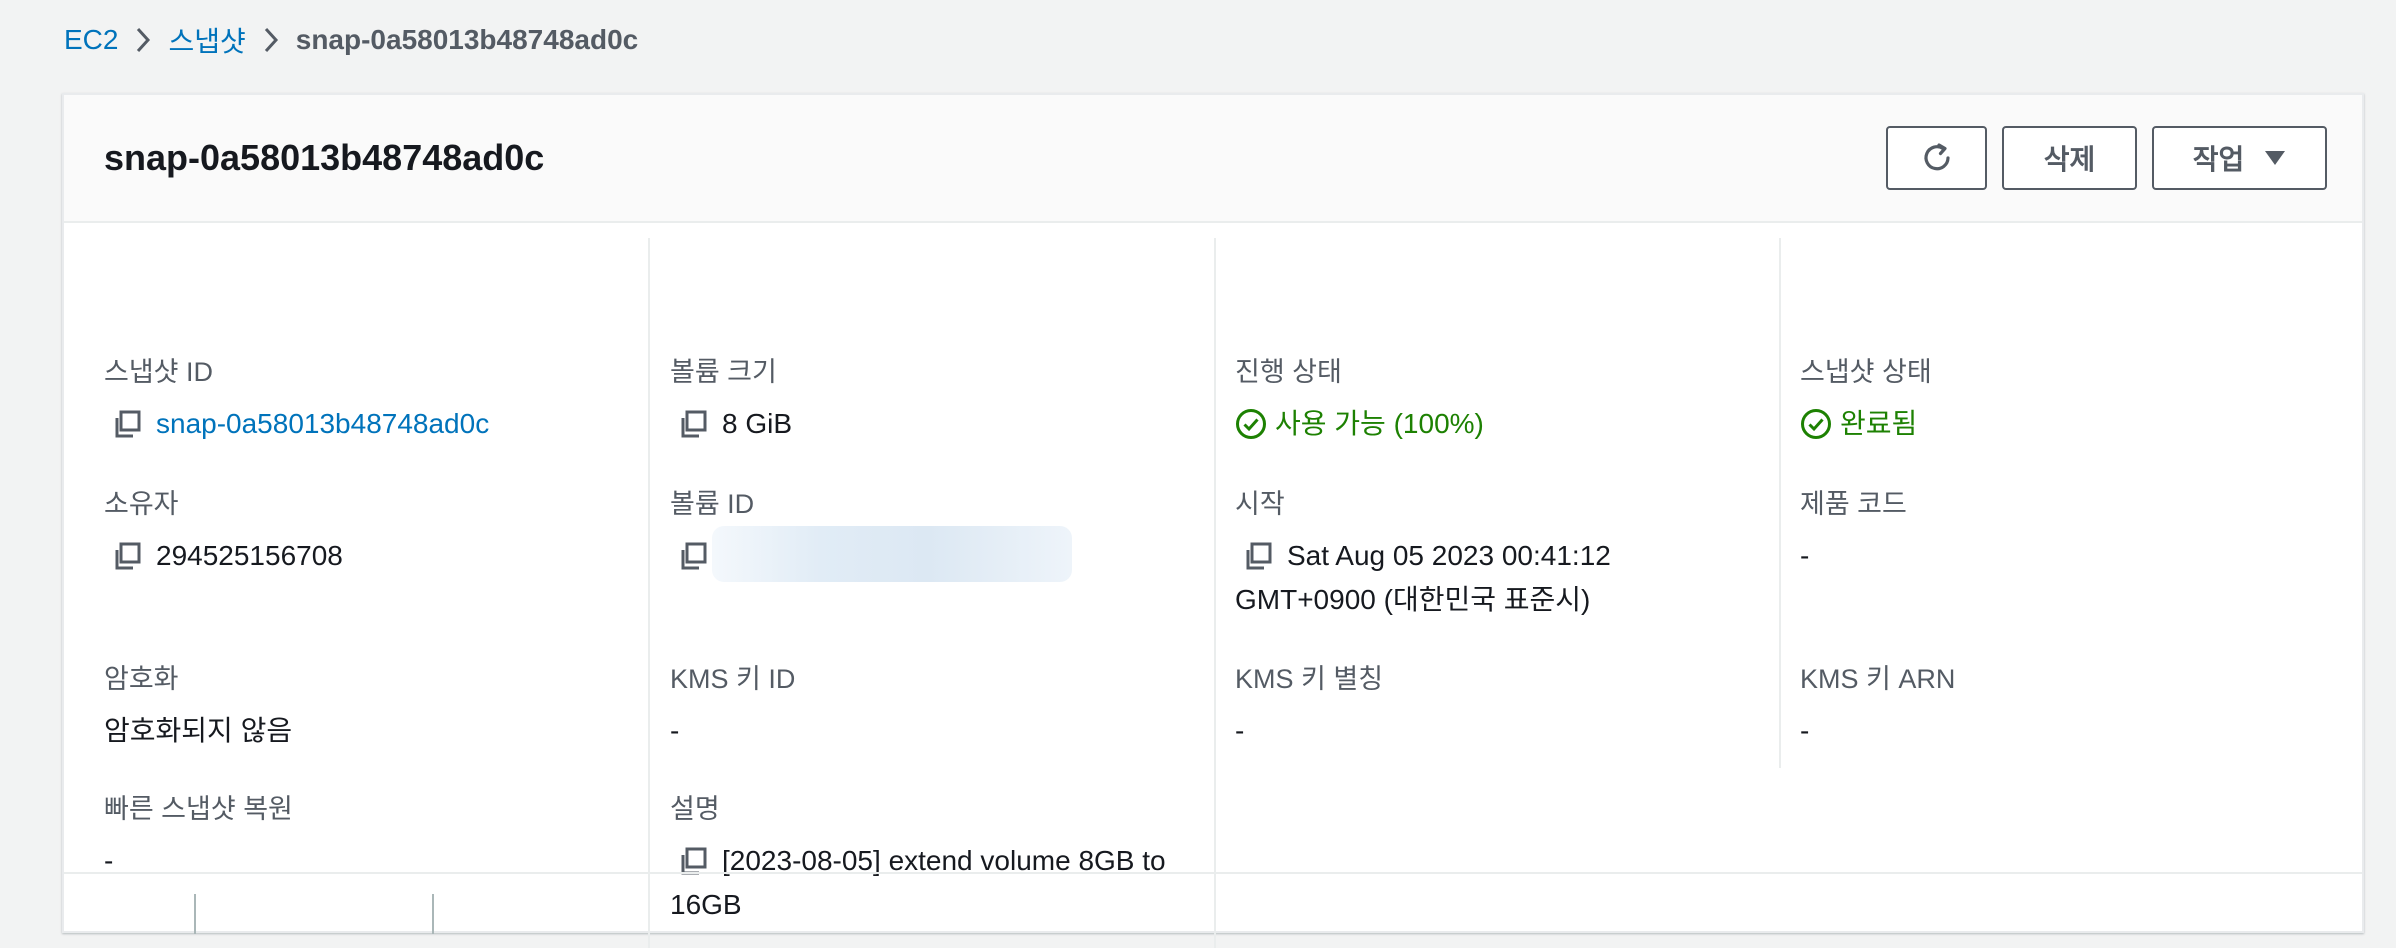 Image resolution: width=2396 pixels, height=948 pixels. What do you see at coordinates (1260, 504) in the screenshot?
I see `started-label: 시작` at bounding box center [1260, 504].